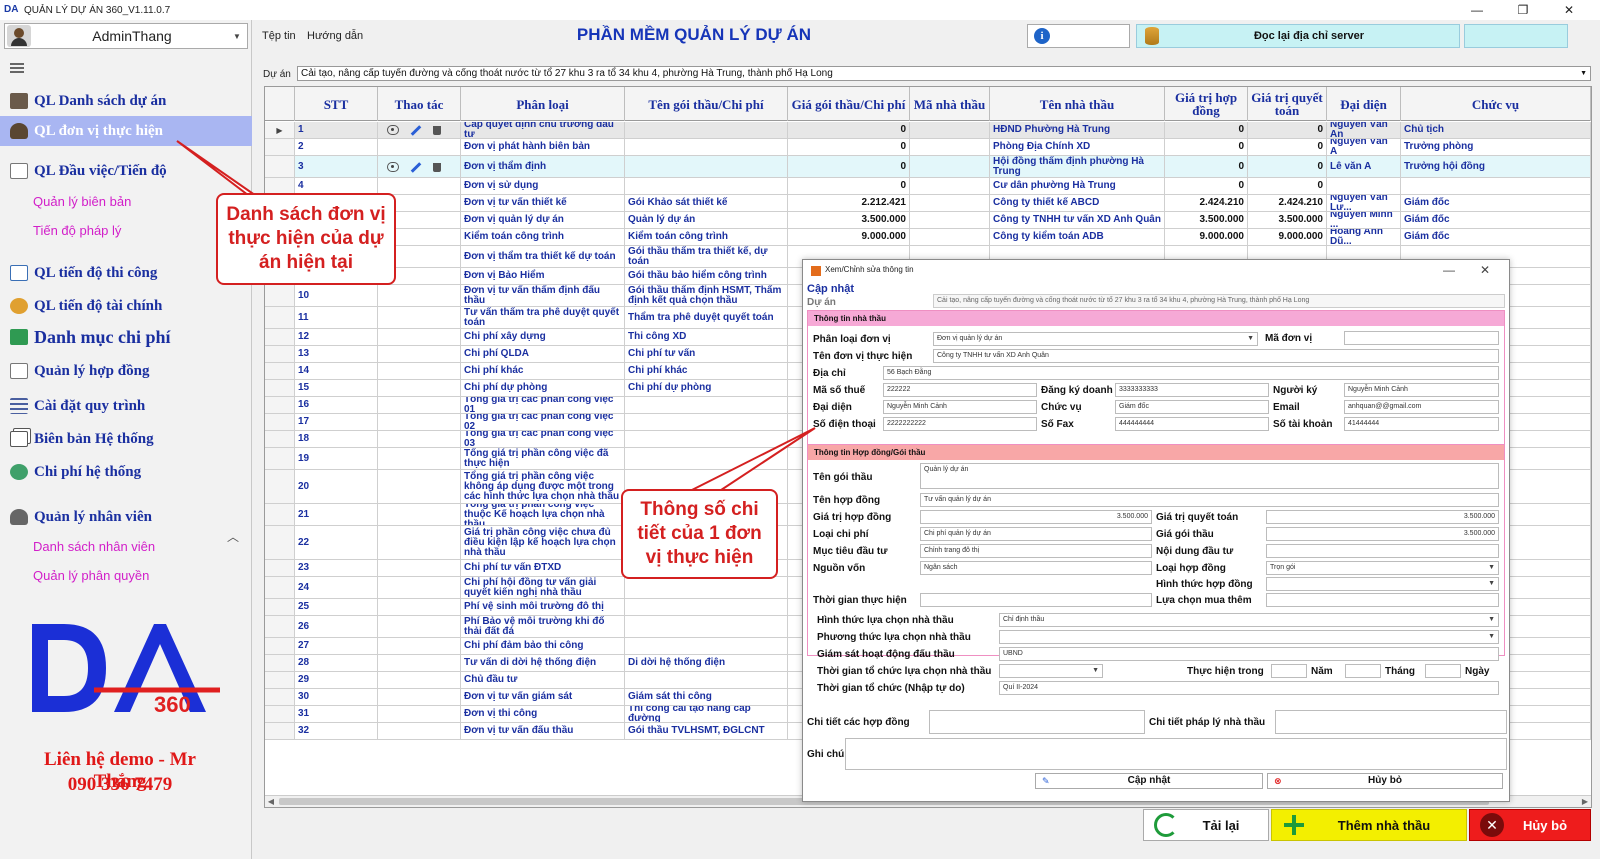  Describe the element at coordinates (1095, 339) in the screenshot. I see `unit-type-select: Đơn vị quản lý dự án ▼` at that location.